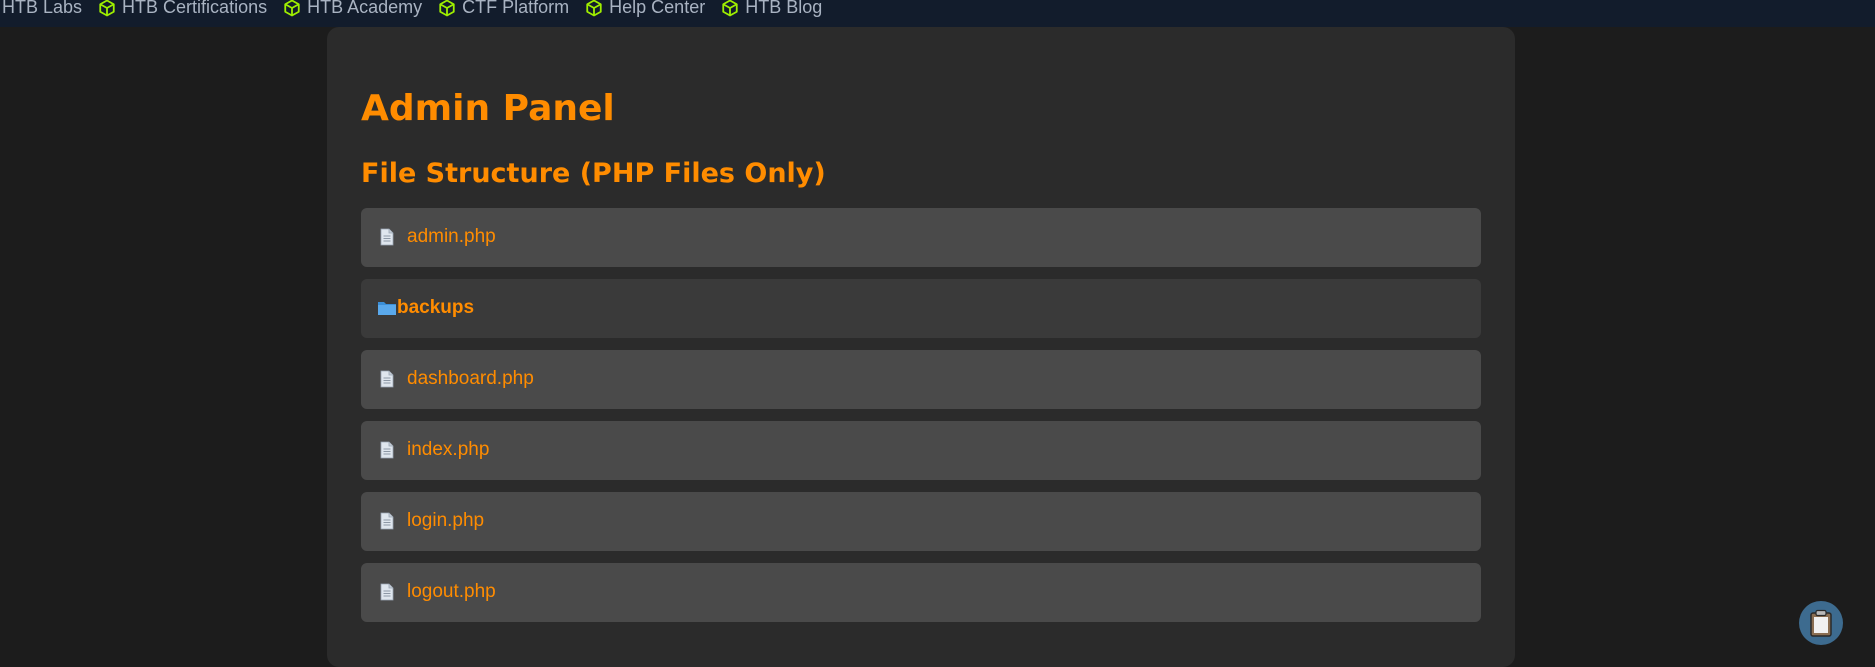 This screenshot has height=667, width=1875. I want to click on folder-label-backups: backups, so click(436, 308).